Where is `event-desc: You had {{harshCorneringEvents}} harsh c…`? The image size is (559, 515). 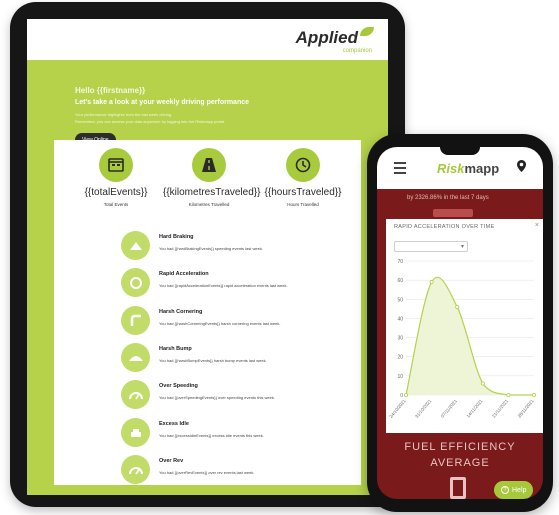
event-desc: You had {{harshCorneringEvents}} harsh c… is located at coordinates (220, 323).